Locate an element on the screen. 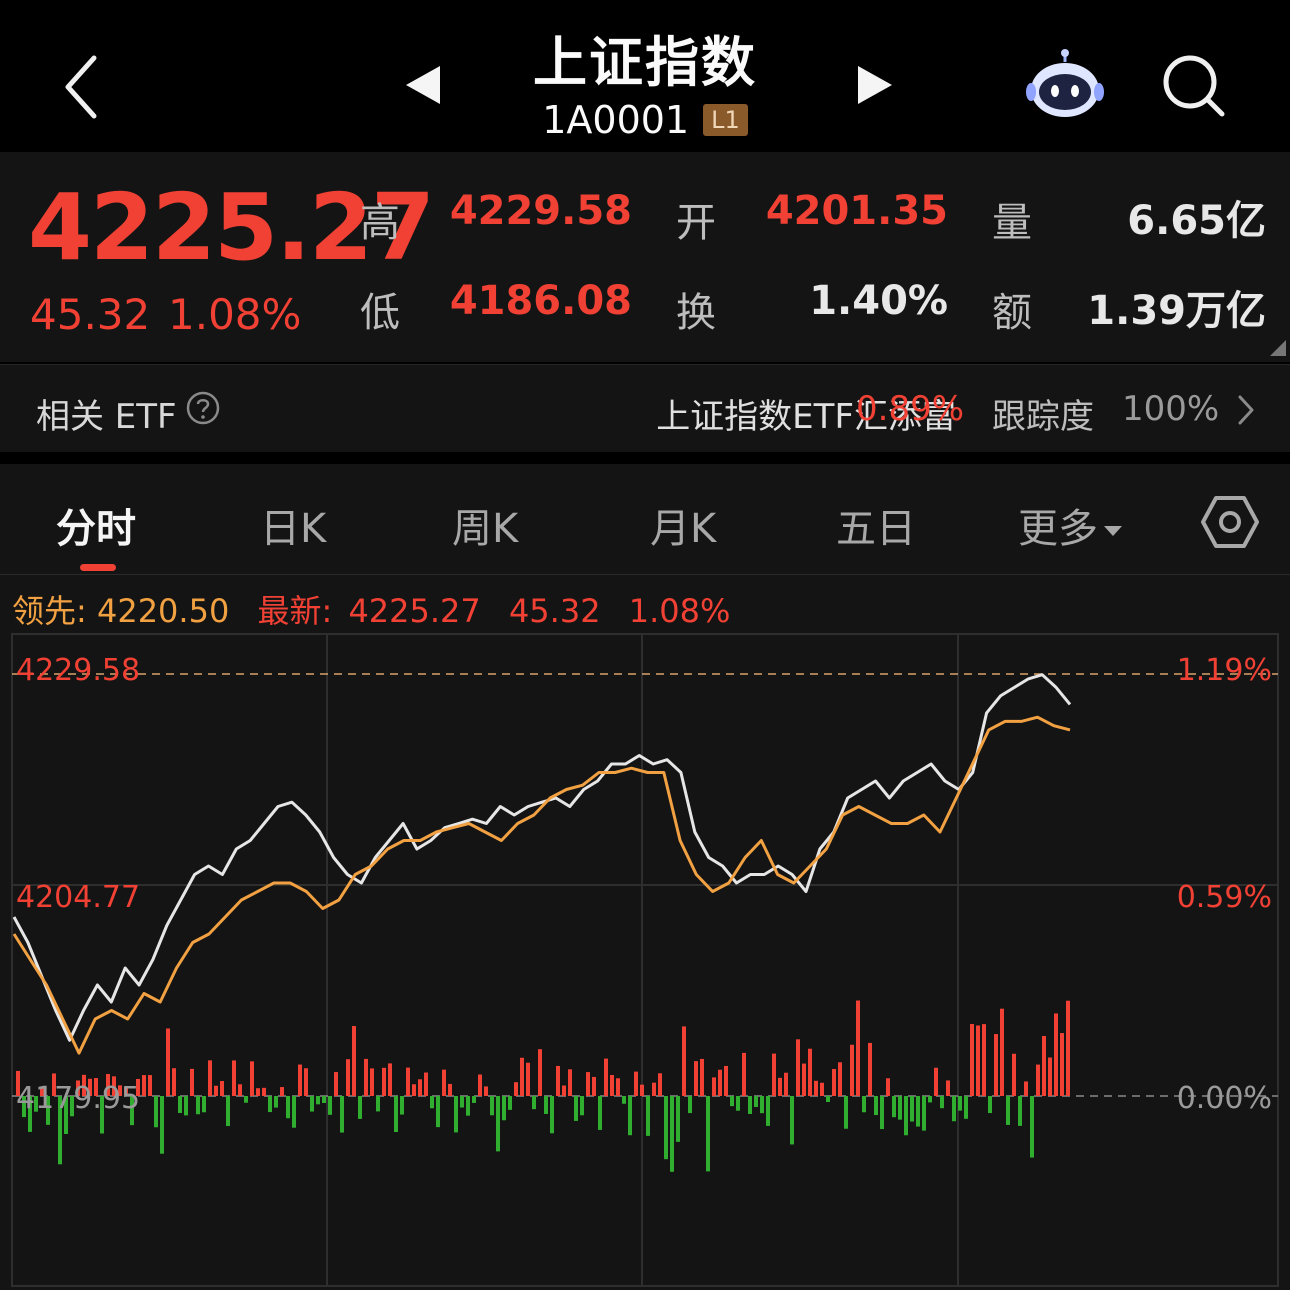 The image size is (1290, 1290). tab-more: 更多 is located at coordinates (1070, 525).